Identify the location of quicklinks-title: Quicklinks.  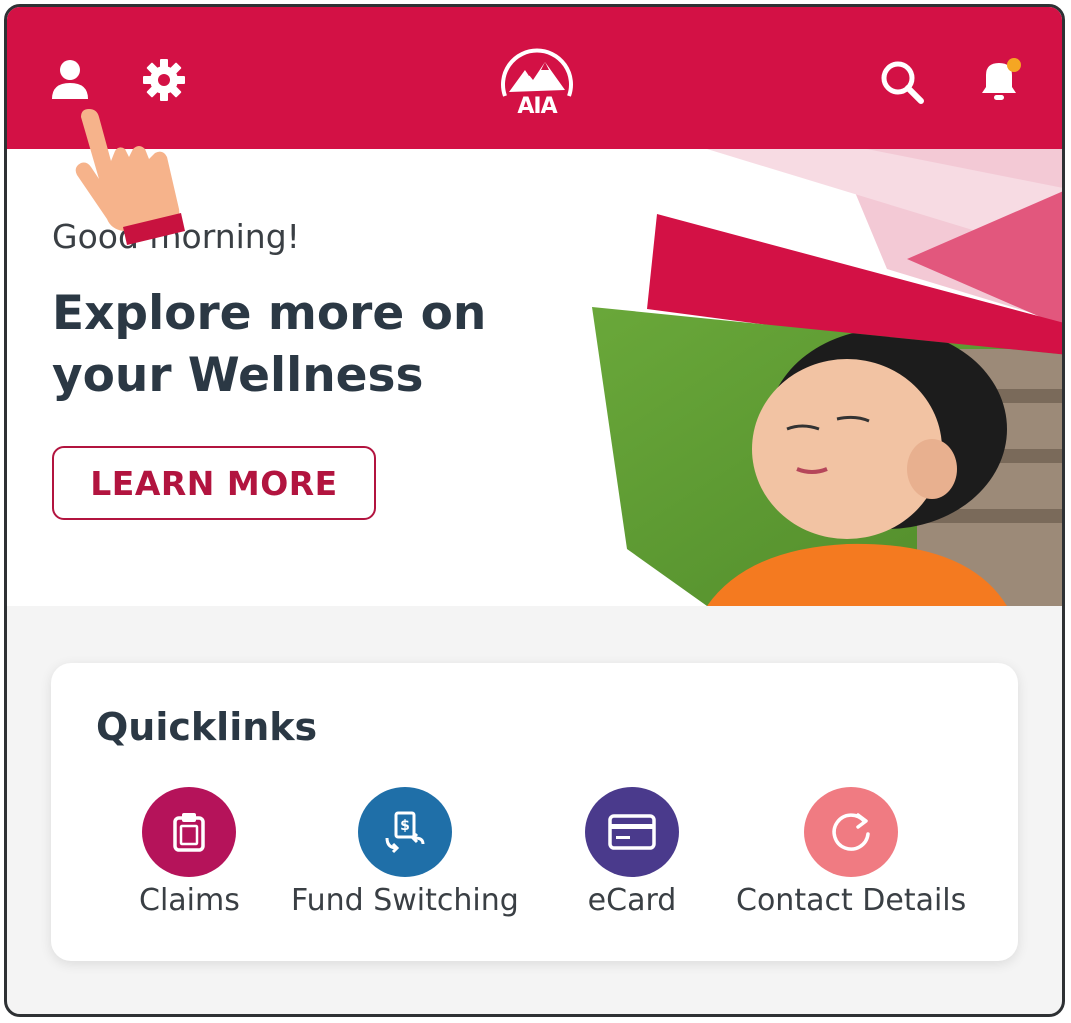
(207, 727).